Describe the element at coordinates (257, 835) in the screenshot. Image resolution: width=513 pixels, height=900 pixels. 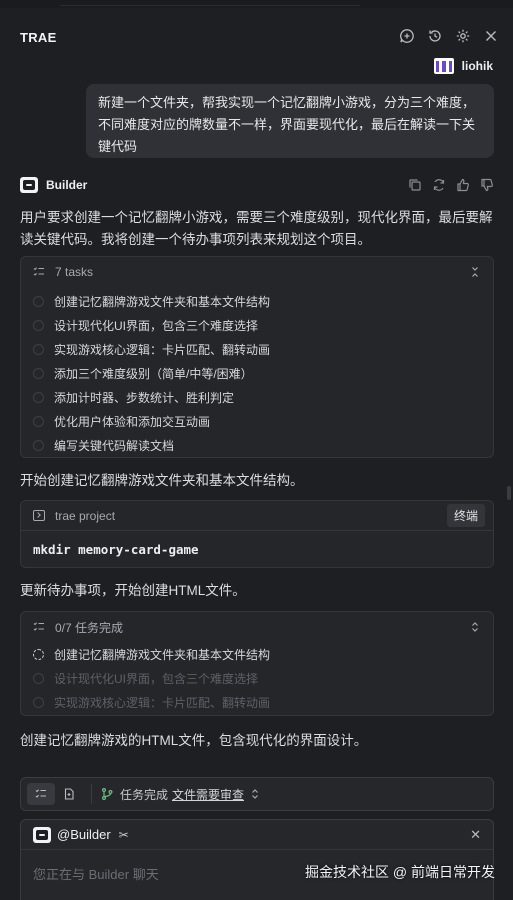
I see `chat-agent-row: @Builder ✂ ✕` at that location.